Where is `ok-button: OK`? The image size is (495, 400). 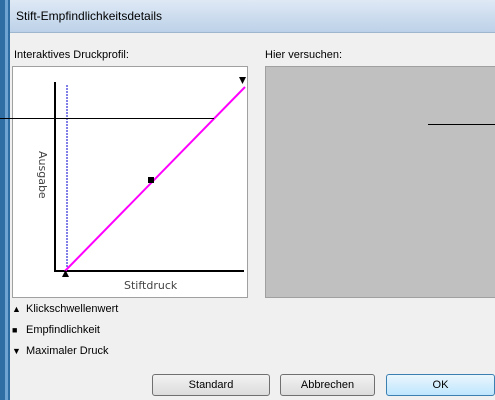 ok-button: OK is located at coordinates (440, 385).